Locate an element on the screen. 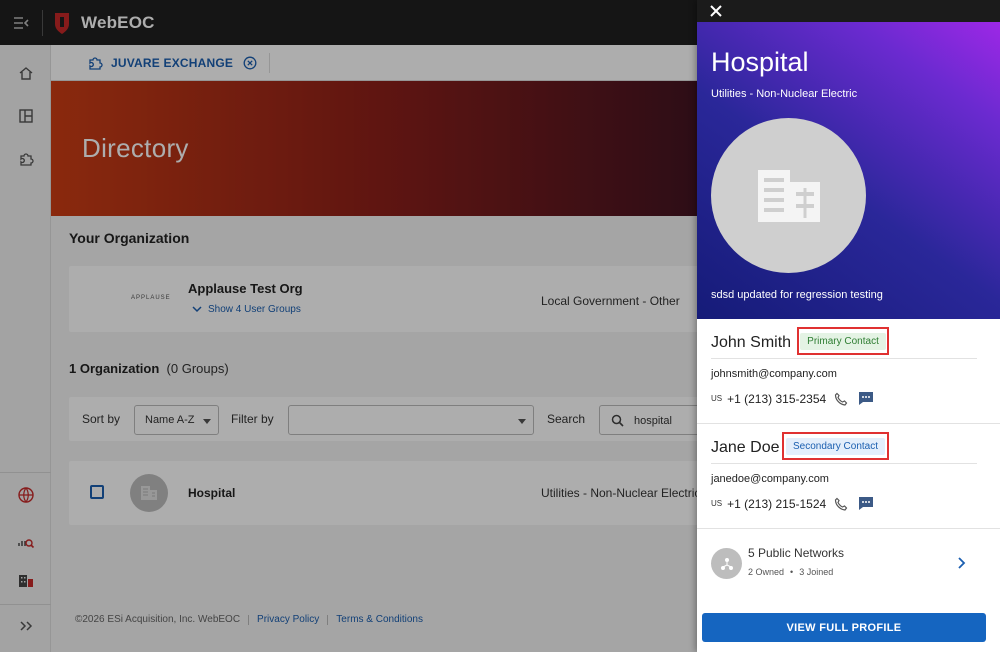 The width and height of the screenshot is (1000, 652). view-full-profile-button: VIEW FULL PROFILE is located at coordinates (844, 627).